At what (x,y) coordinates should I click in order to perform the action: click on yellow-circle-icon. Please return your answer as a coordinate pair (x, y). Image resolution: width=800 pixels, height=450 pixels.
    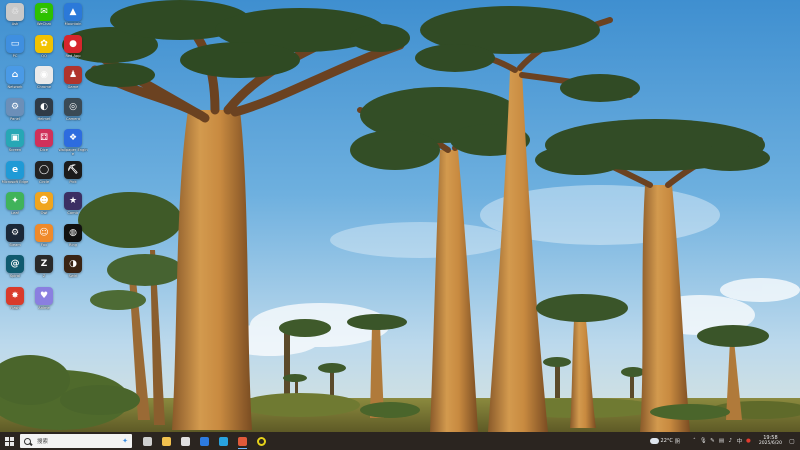
    Looking at the image, I should click on (261, 441).